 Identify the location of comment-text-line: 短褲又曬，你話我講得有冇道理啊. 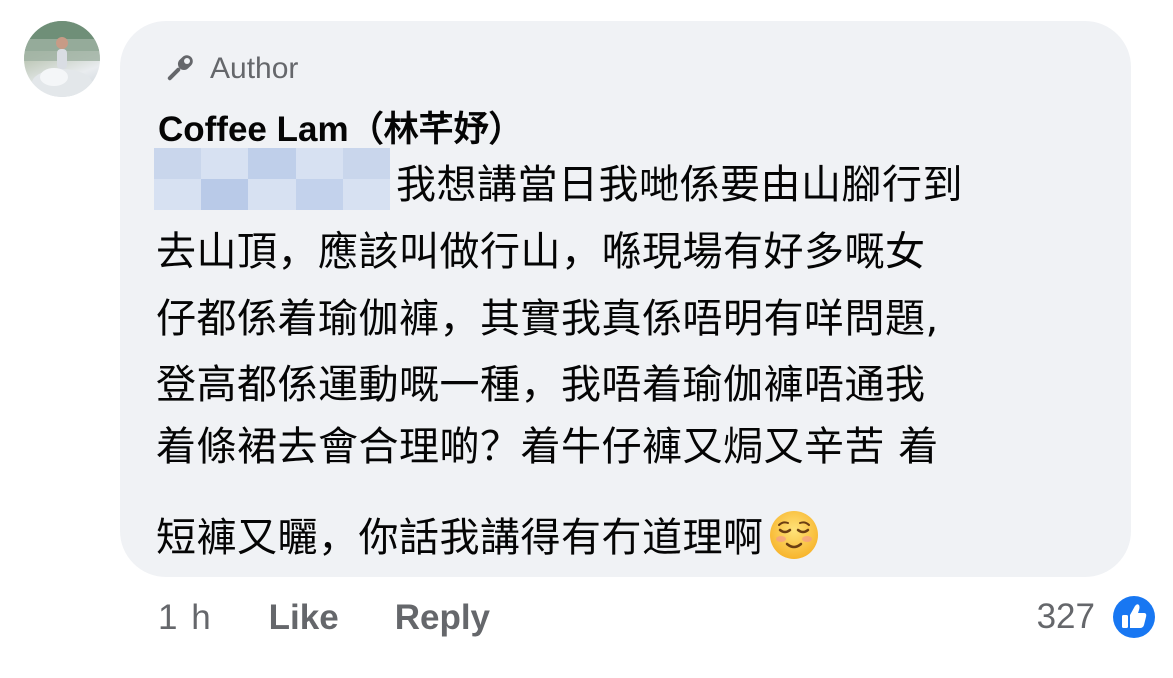
(460, 538).